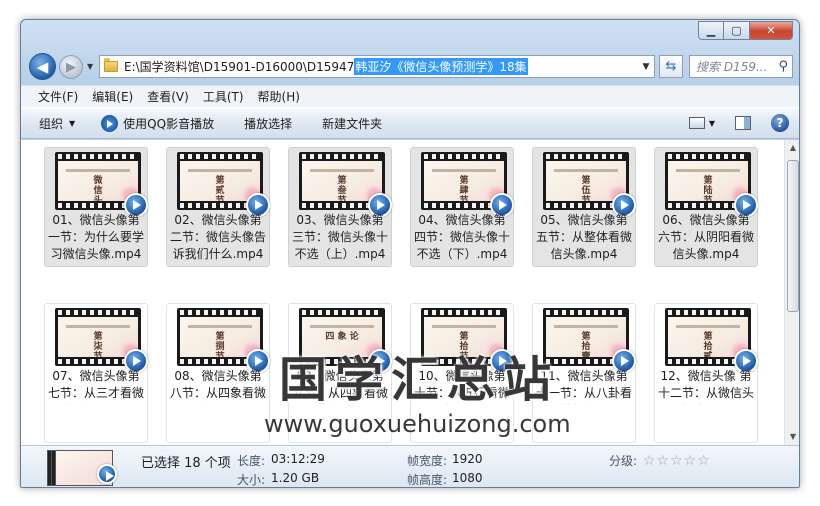 The width and height of the screenshot is (820, 506). I want to click on organize-button: 组织 ▼, so click(57, 123).